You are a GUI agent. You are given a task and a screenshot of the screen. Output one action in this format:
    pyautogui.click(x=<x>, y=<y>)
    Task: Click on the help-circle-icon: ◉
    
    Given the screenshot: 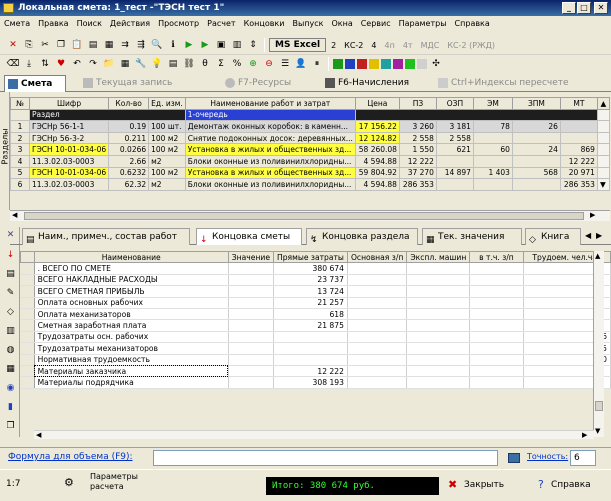 What is the action you would take?
    pyautogui.click(x=10, y=388)
    